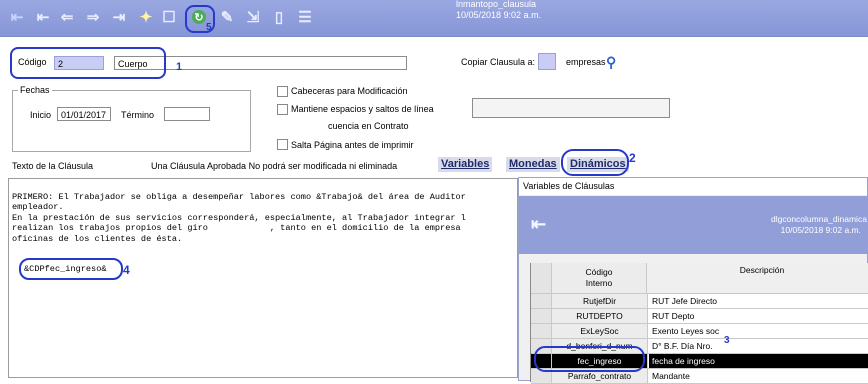 This screenshot has width=868, height=384. What do you see at coordinates (349, 91) in the screenshot?
I see `cabeceras-label: Cabeceras para Modificación` at bounding box center [349, 91].